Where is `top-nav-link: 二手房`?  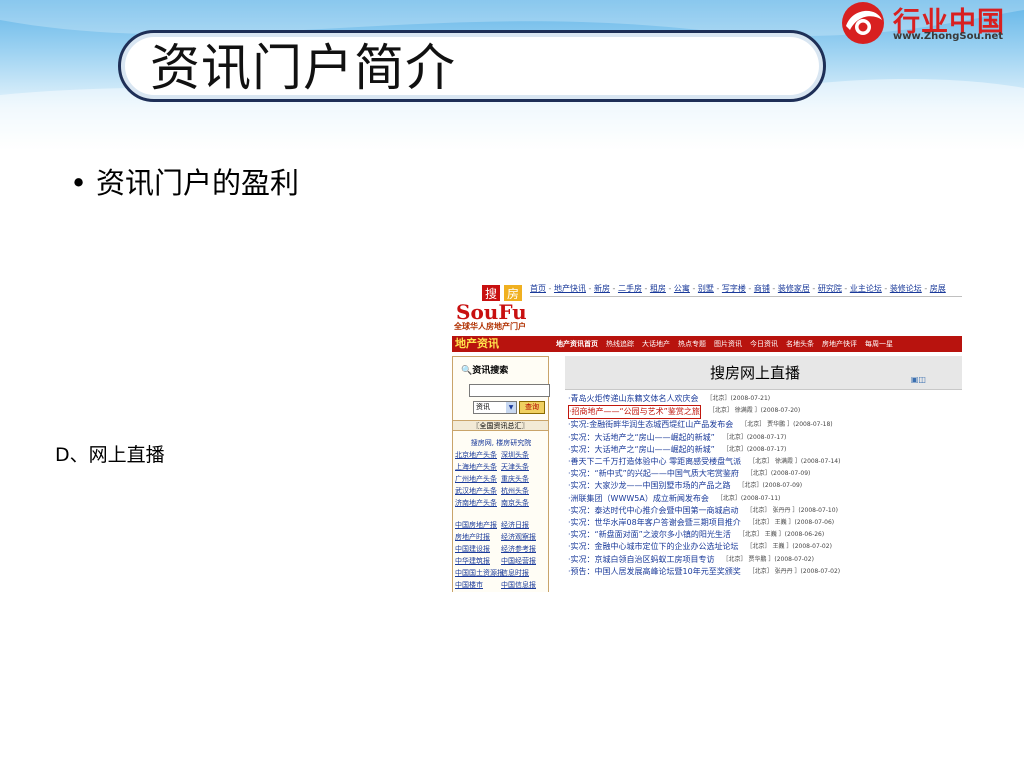 top-nav-link: 二手房 is located at coordinates (630, 288).